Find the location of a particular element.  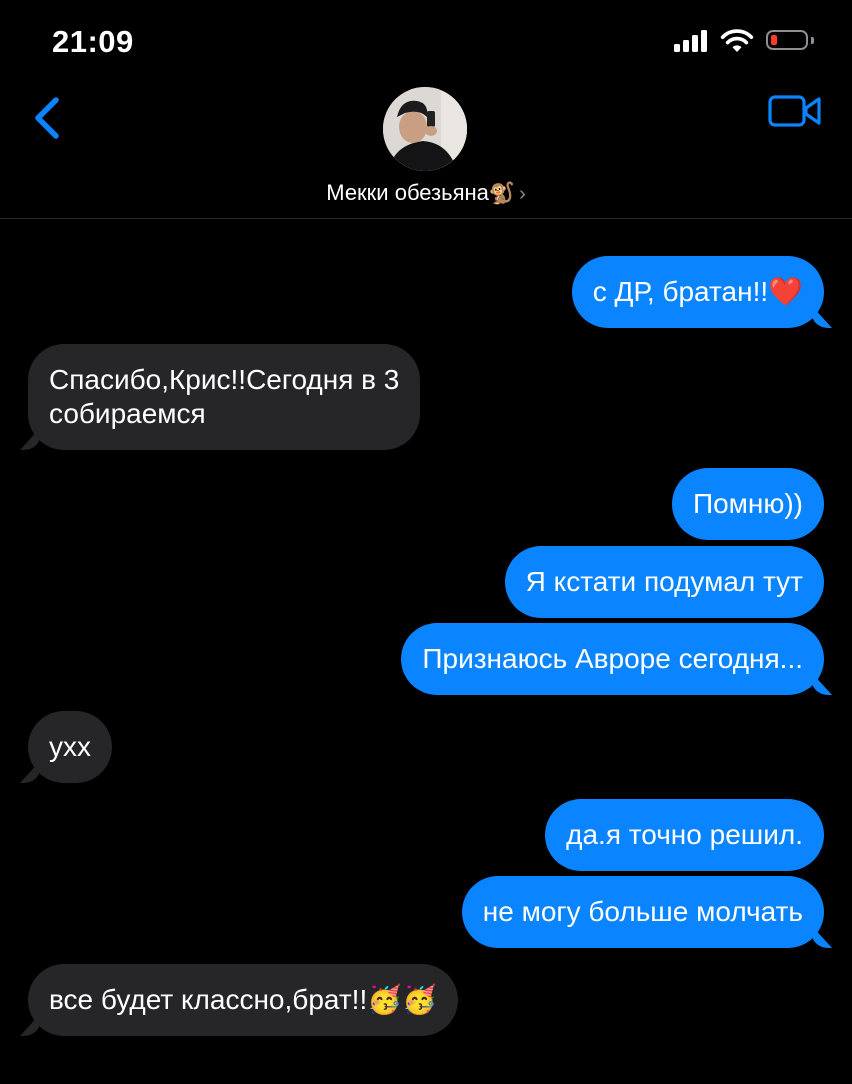

message-text: да.я точно решил. is located at coordinates (684, 834).